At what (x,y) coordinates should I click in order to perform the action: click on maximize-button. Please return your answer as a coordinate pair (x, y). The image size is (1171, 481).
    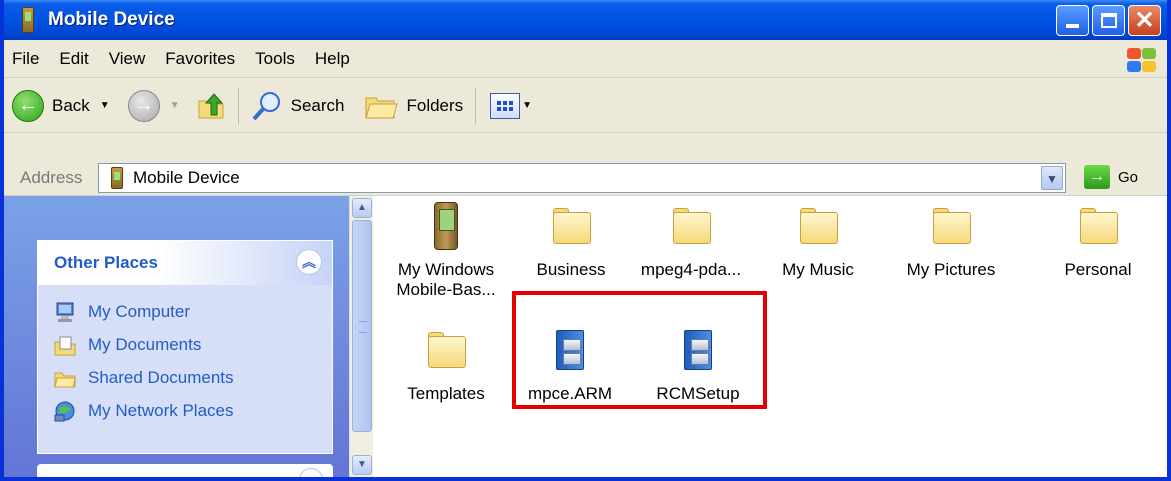
    Looking at the image, I should click on (1108, 20).